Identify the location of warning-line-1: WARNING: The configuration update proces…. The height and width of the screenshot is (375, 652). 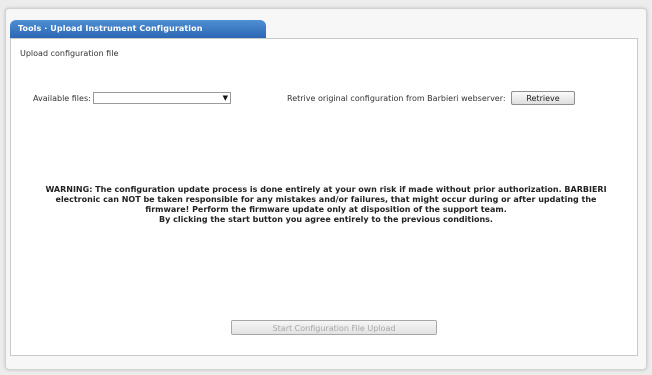
(326, 189).